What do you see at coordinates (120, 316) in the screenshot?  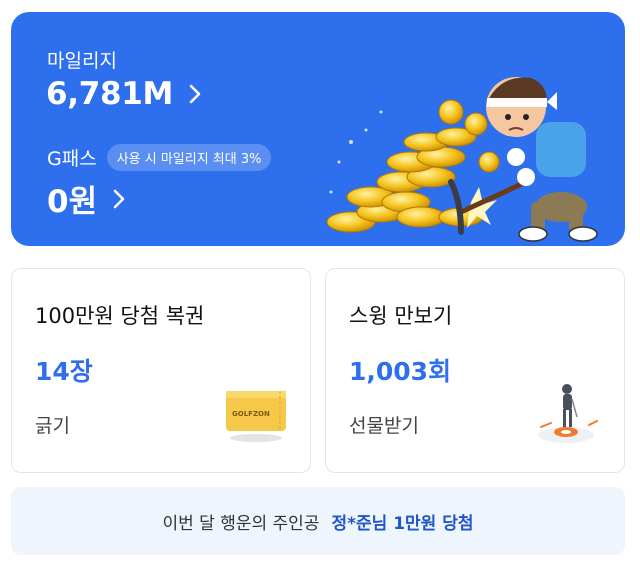 I see `lottery-title: 100만원 당첨 복권` at bounding box center [120, 316].